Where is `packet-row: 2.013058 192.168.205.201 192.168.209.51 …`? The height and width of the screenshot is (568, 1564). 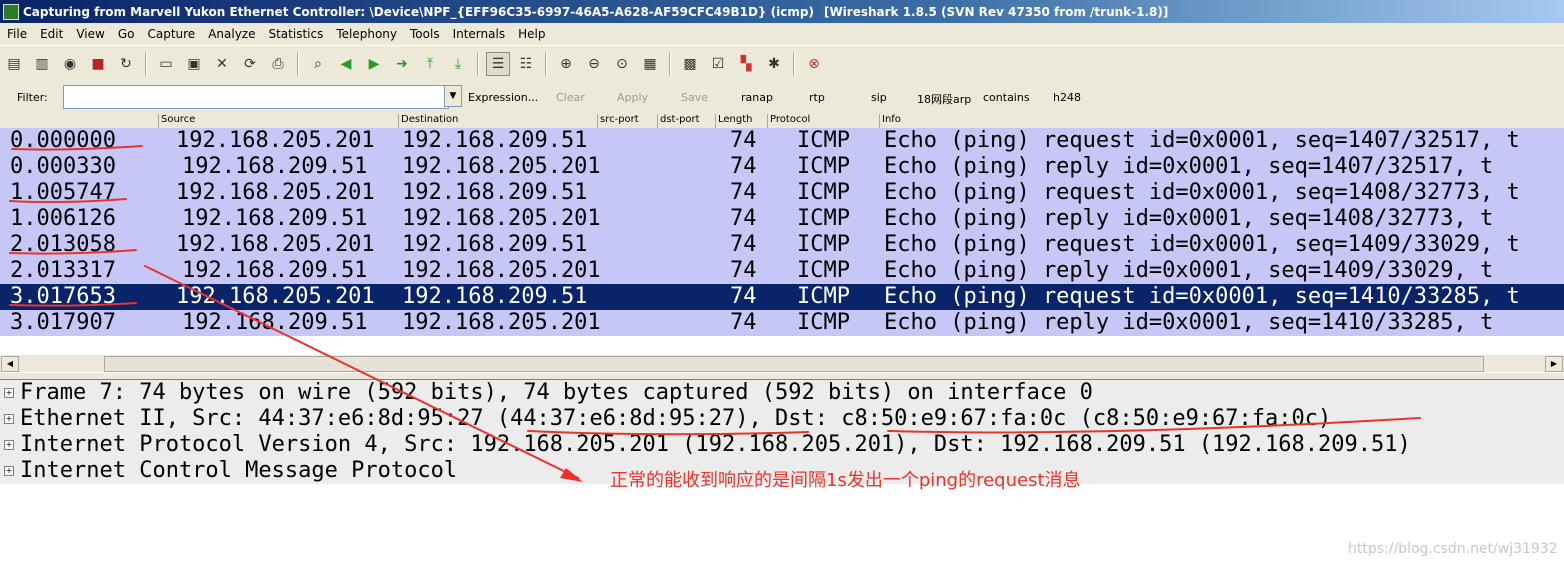
packet-row: 2.013058 192.168.205.201 192.168.209.51 … is located at coordinates (782, 245).